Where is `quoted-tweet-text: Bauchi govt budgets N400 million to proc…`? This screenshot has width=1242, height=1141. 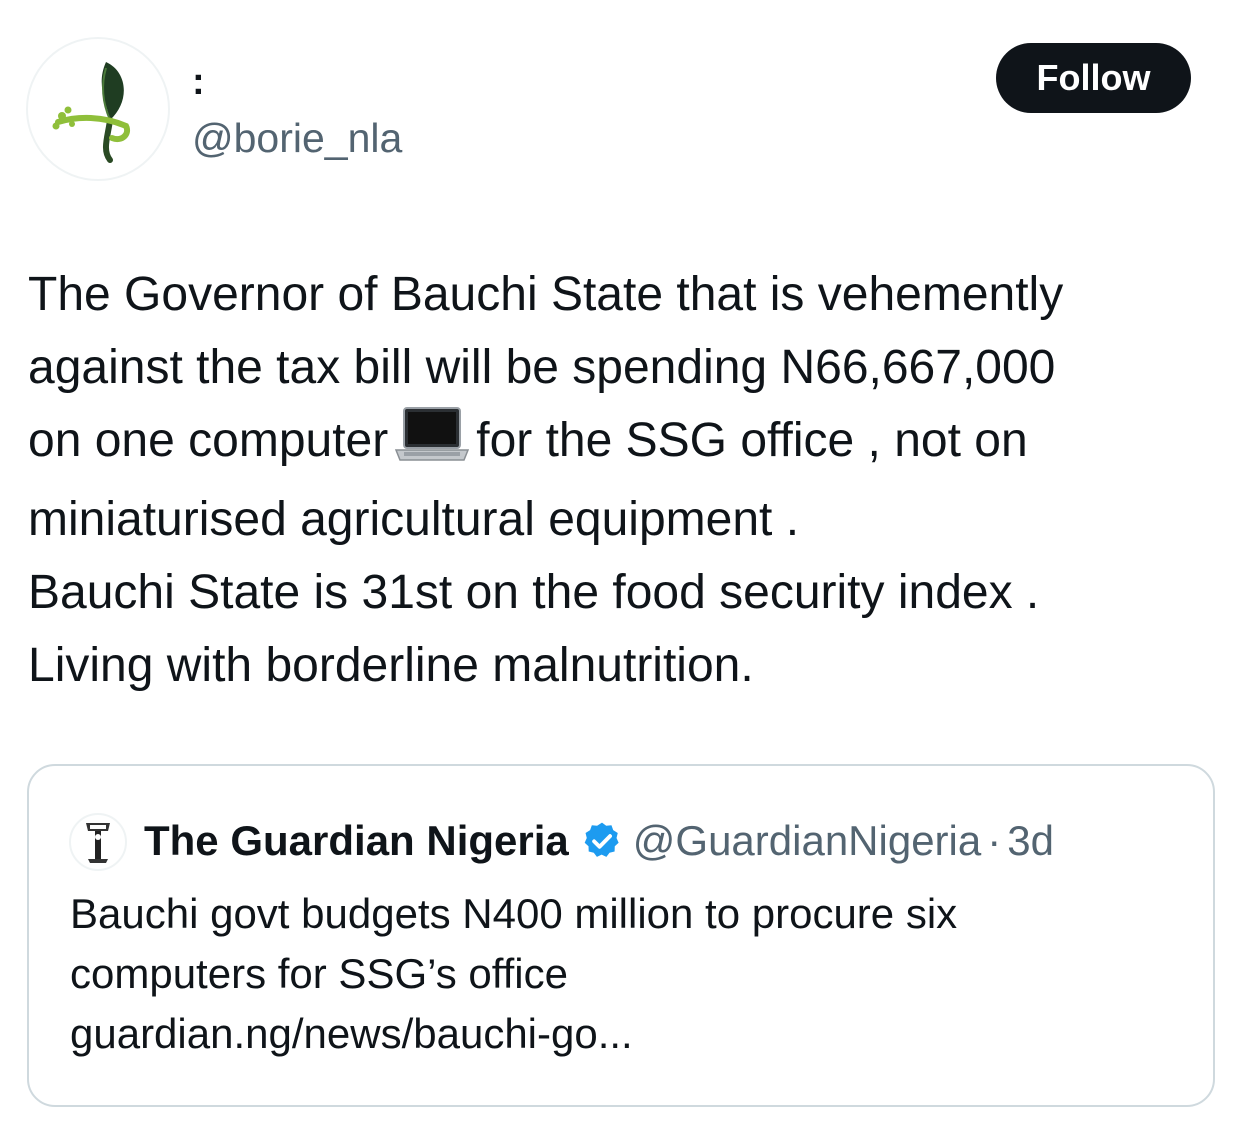
quoted-tweet-text: Bauchi govt budgets N400 million to proc… is located at coordinates (630, 974).